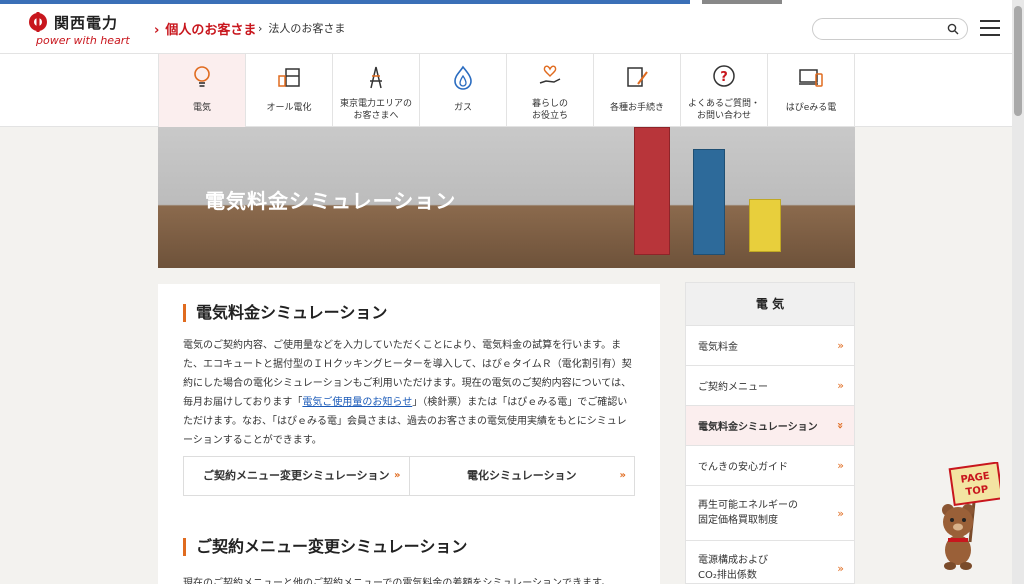 Image resolution: width=1024 pixels, height=584 pixels. I want to click on sidebar-item-power-mix: 電源構成および CO₂排出係数 », so click(770, 562).